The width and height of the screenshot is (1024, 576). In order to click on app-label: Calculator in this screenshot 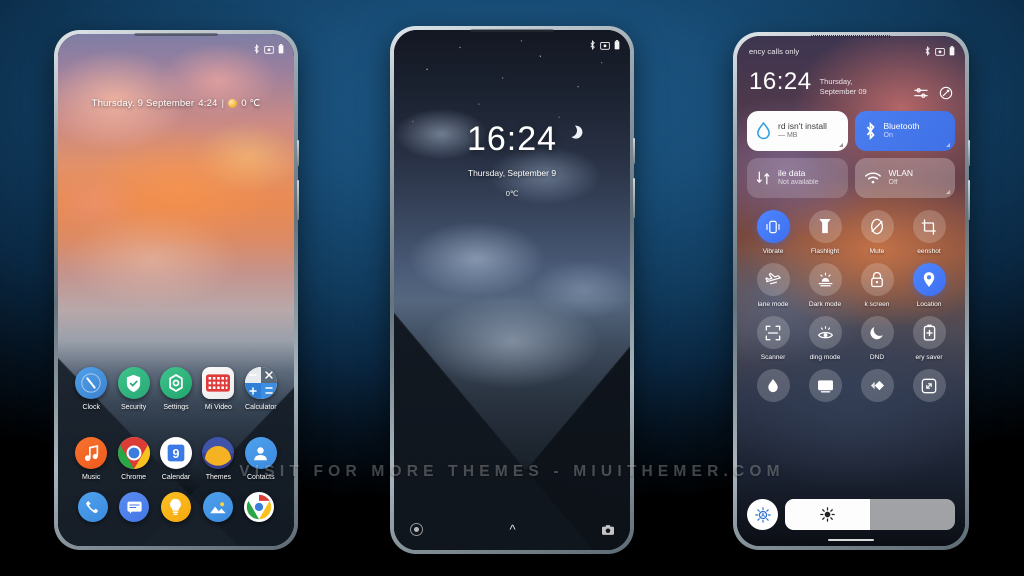, I will do `click(261, 407)`.